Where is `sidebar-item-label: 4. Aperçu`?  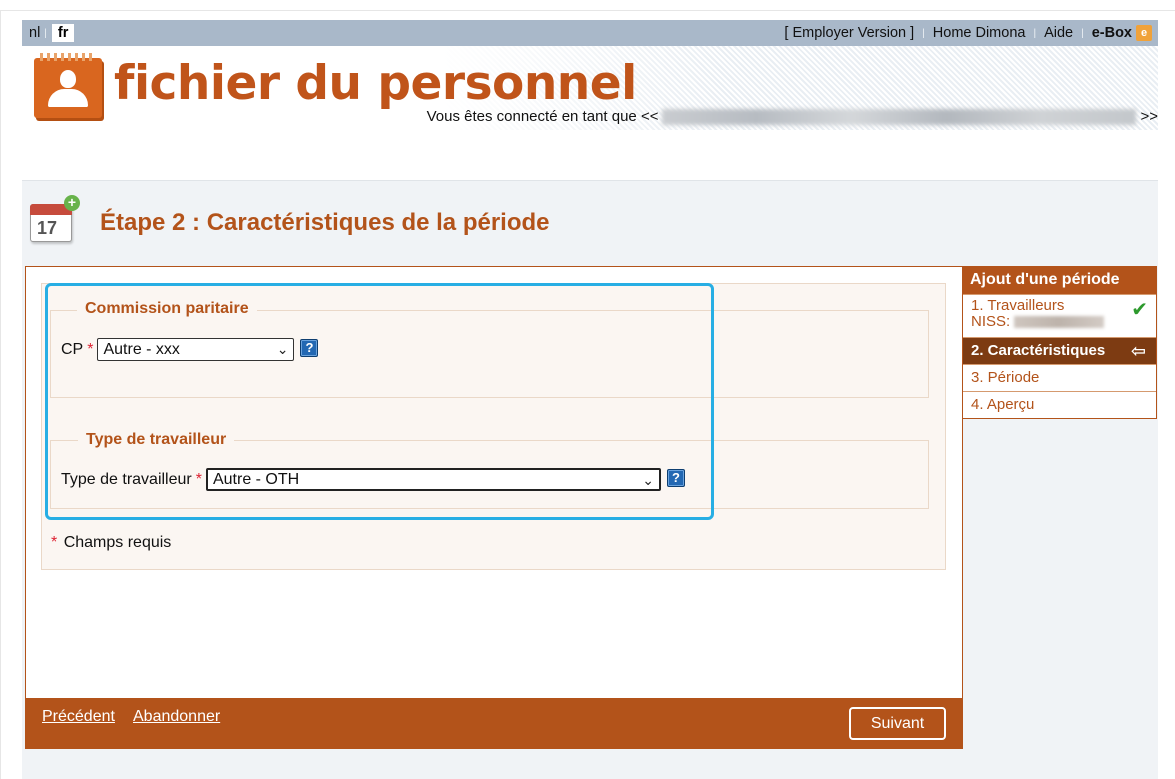
sidebar-item-label: 4. Aperçu is located at coordinates (1003, 404).